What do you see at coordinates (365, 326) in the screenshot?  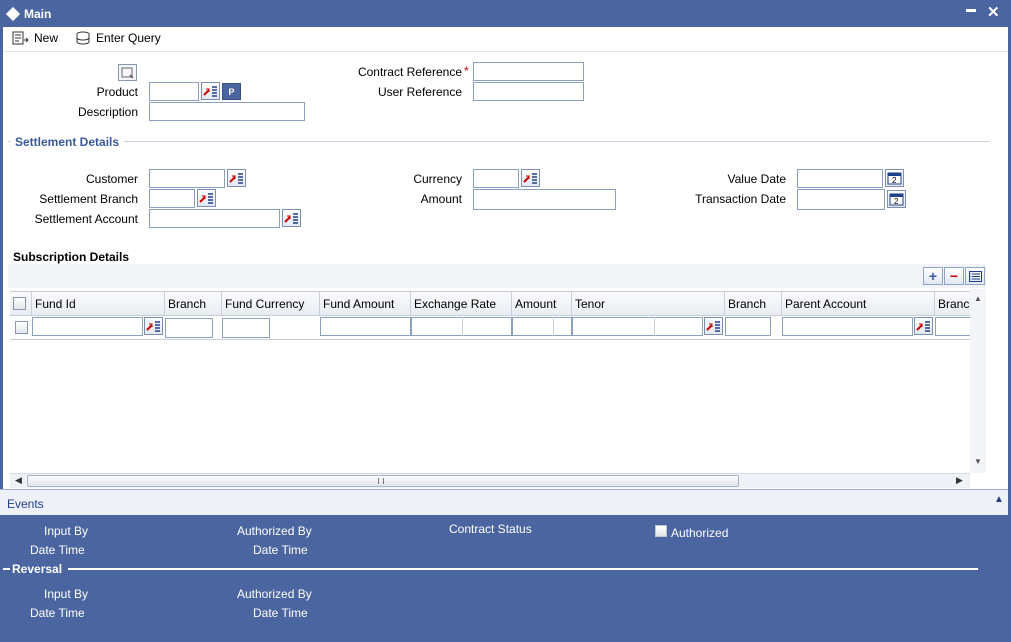 I see `fund-amount-input` at bounding box center [365, 326].